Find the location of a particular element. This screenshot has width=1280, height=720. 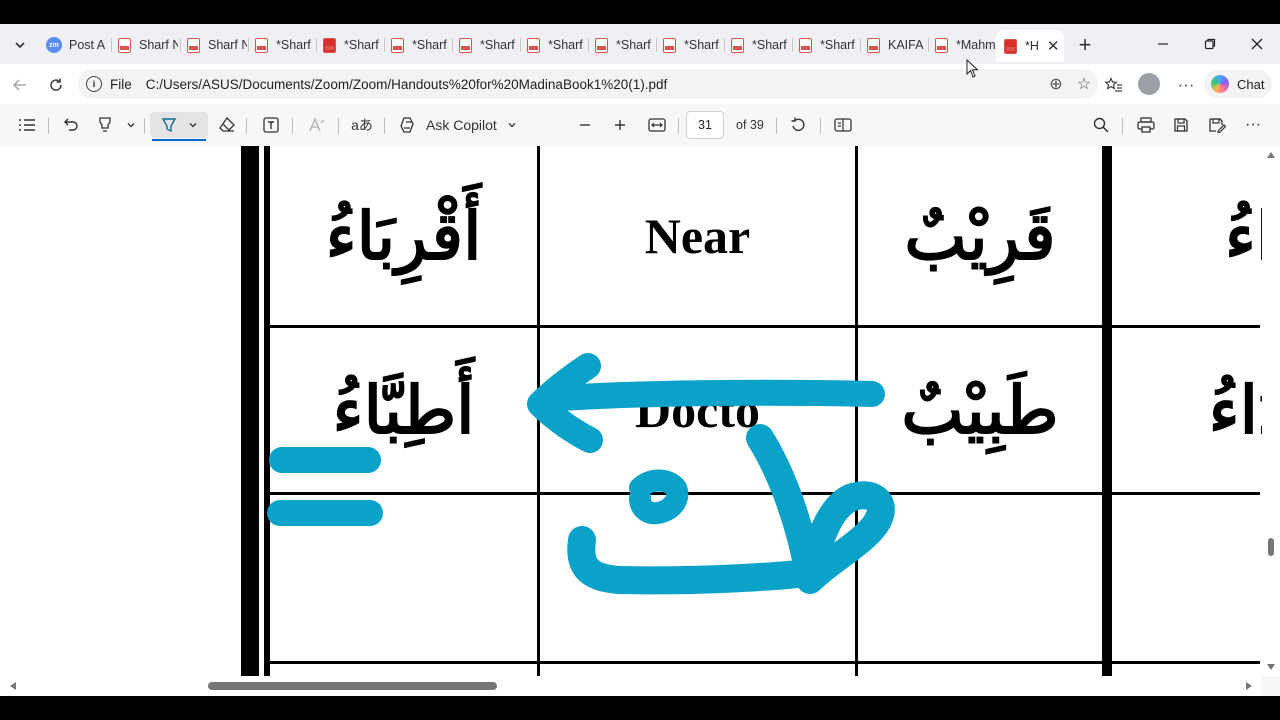

table-border-thick is located at coordinates (250, 411).